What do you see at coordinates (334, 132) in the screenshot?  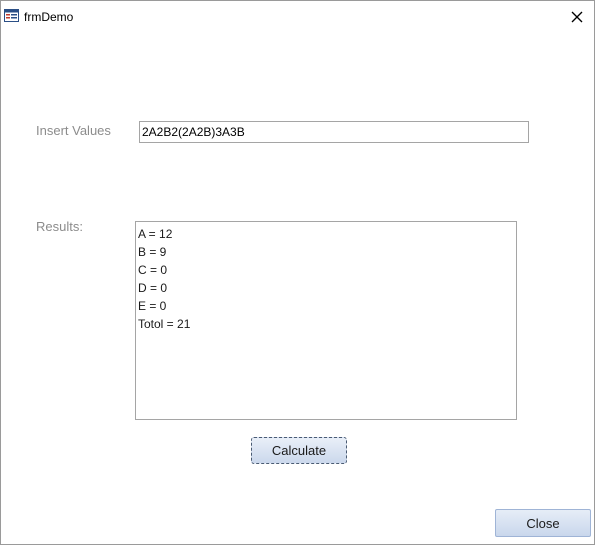 I see `insert-values-input` at bounding box center [334, 132].